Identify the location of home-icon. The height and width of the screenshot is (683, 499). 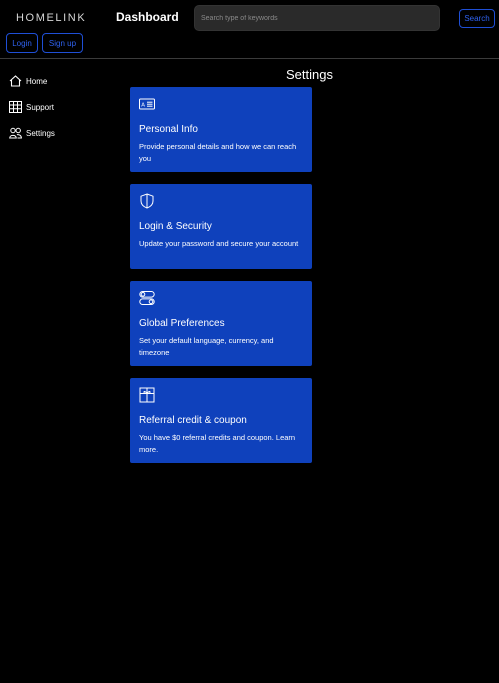
(15, 81).